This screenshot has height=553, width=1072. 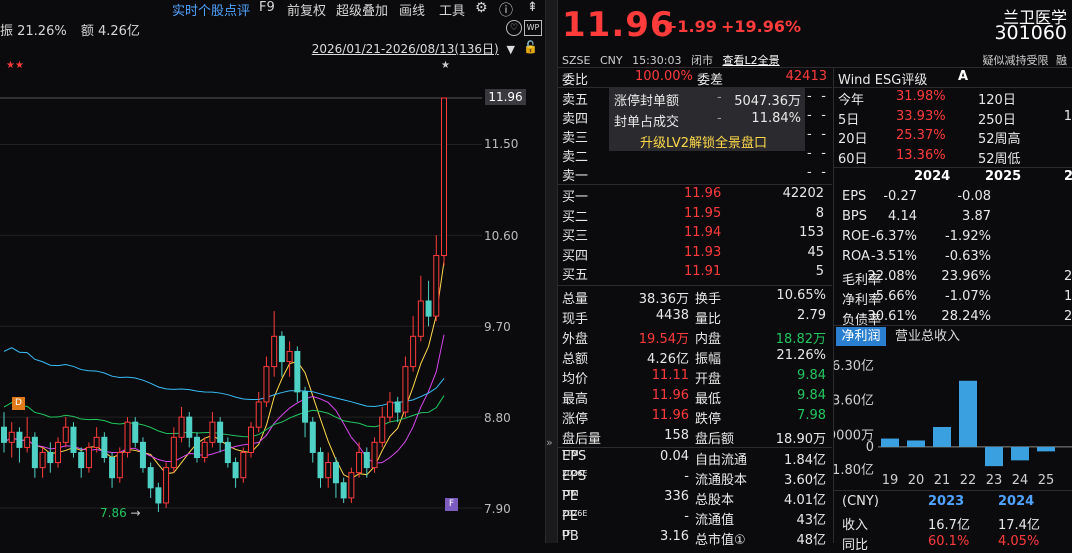 What do you see at coordinates (514, 28) in the screenshot?
I see `heart-icon: ♡` at bounding box center [514, 28].